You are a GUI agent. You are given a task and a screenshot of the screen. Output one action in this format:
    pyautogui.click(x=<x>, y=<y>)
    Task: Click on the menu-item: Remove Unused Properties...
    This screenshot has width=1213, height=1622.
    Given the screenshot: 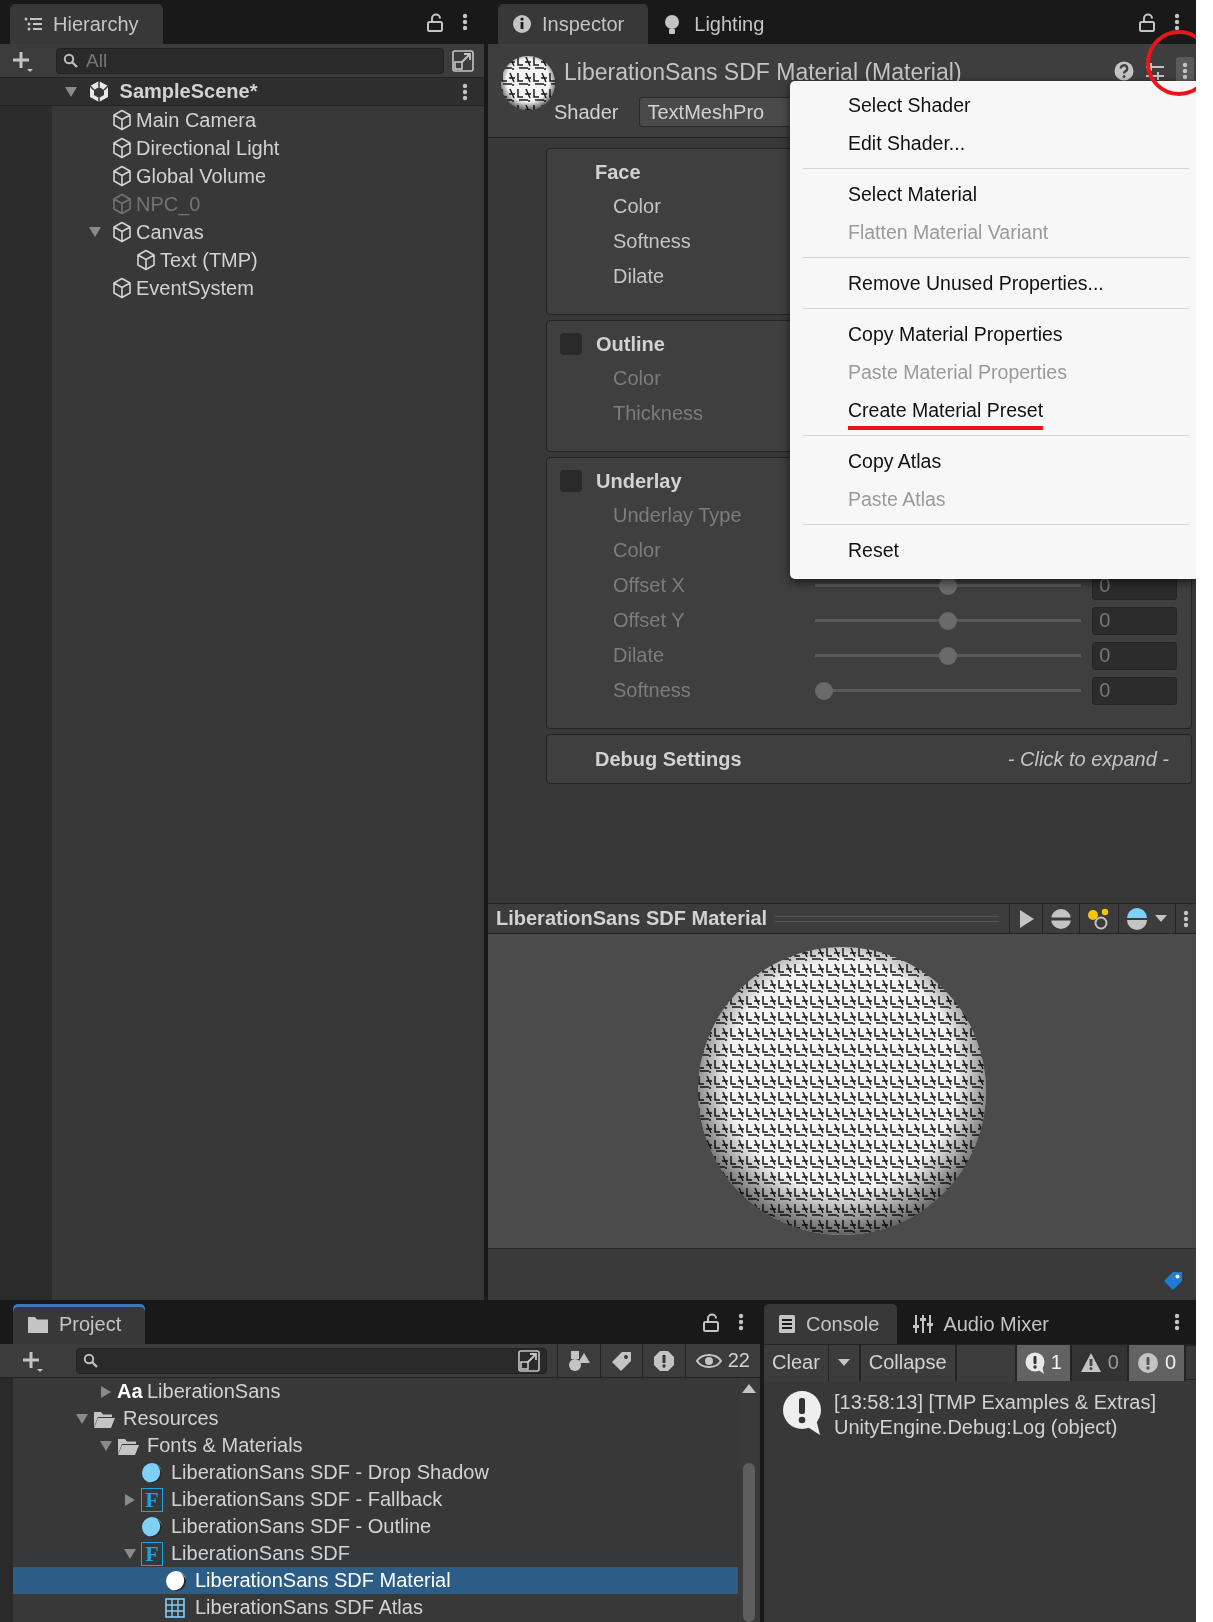 What is the action you would take?
    pyautogui.click(x=993, y=283)
    